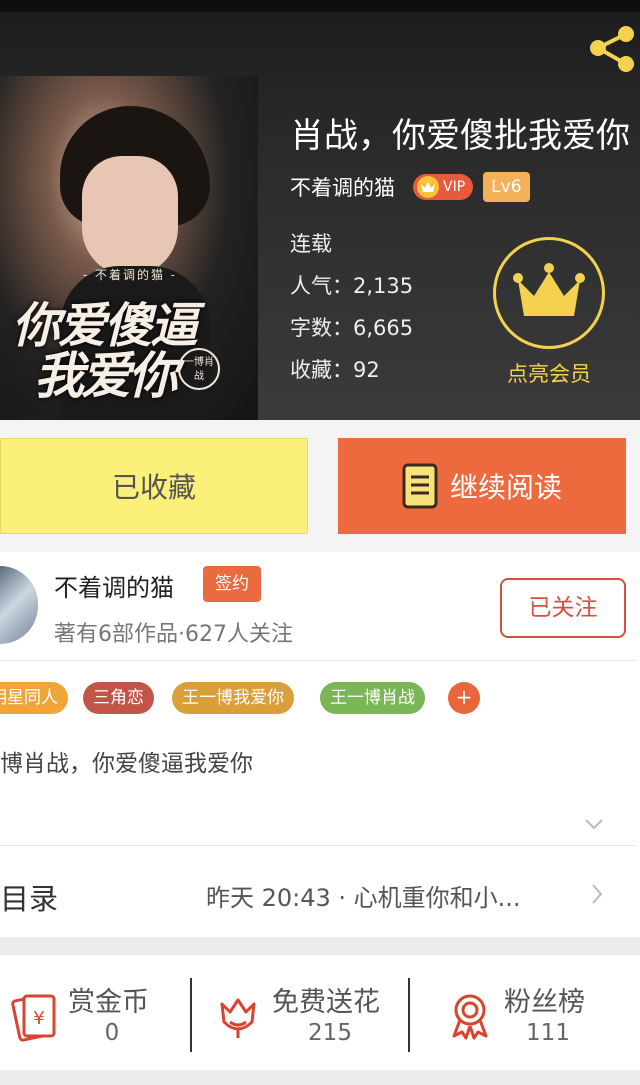 The image size is (640, 1085). Describe the element at coordinates (544, 999) in the screenshot. I see `fan-ranking-label: 粉丝榜` at that location.